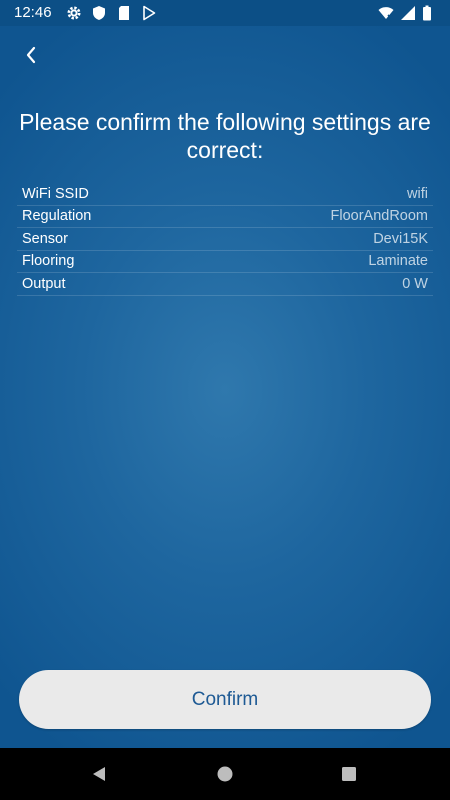 The height and width of the screenshot is (800, 450). What do you see at coordinates (400, 238) in the screenshot?
I see `setting-value: Devi15K` at bounding box center [400, 238].